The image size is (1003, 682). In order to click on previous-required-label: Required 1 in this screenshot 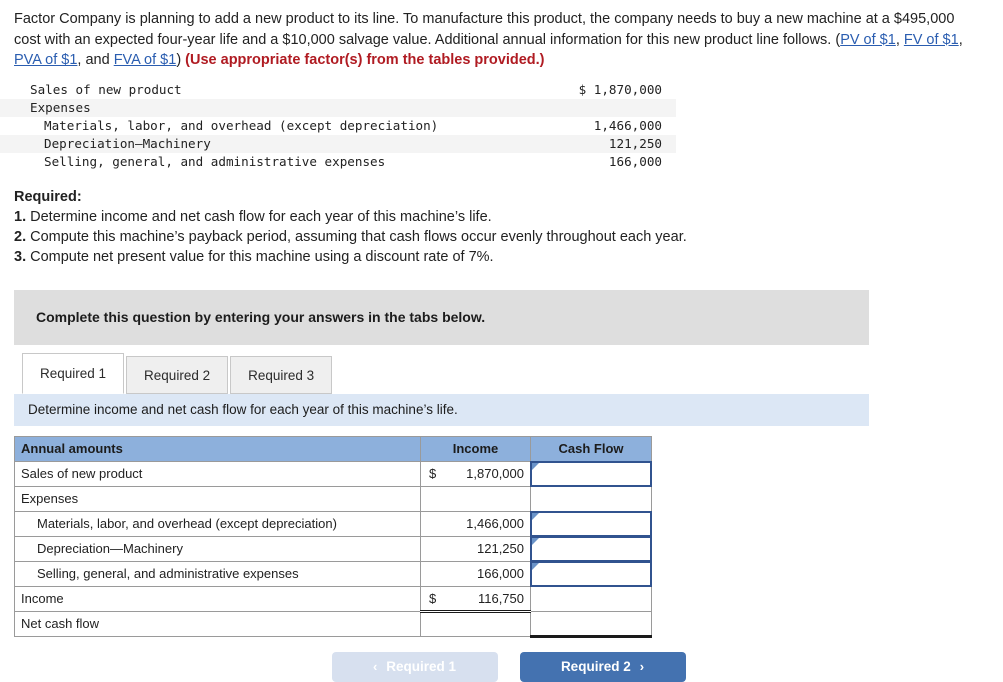, I will do `click(421, 666)`.